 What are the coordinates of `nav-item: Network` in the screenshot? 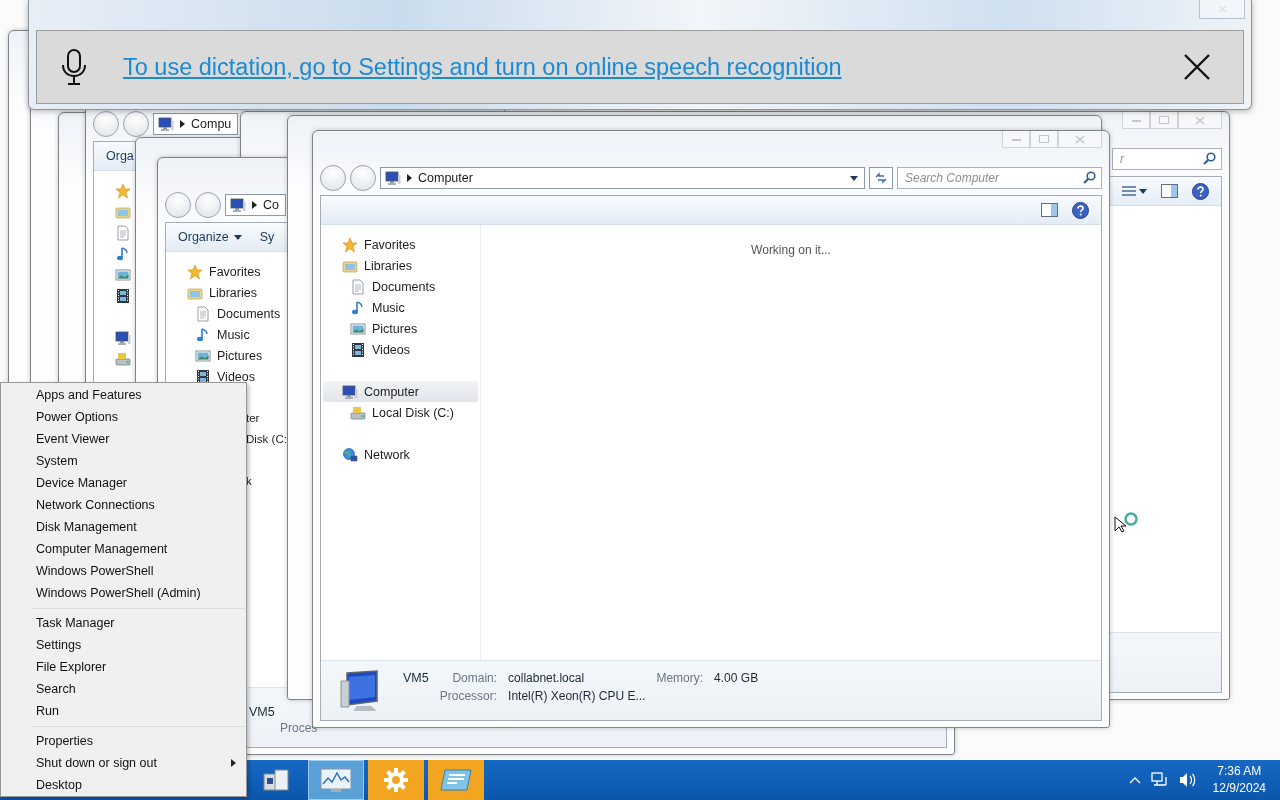 It's located at (400, 454).